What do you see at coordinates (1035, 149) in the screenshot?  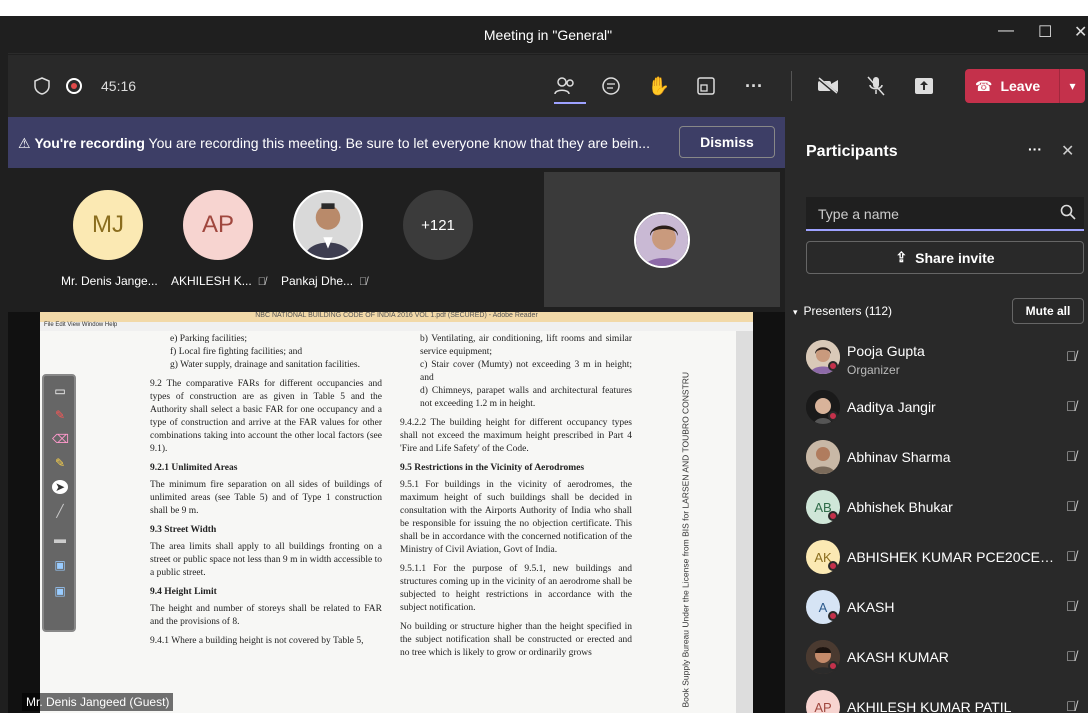 I see `more-options-icon: ···` at bounding box center [1035, 149].